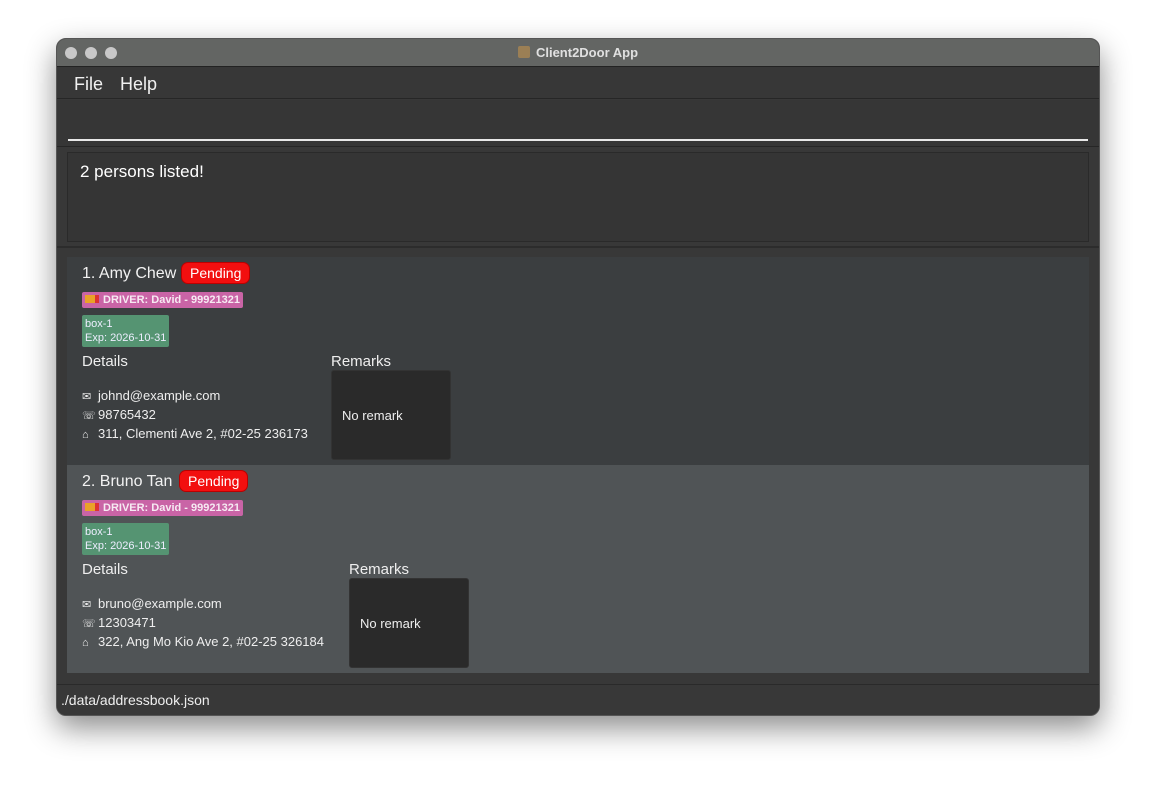 This screenshot has height=790, width=1156. Describe the element at coordinates (135, 700) in the screenshot. I see `save-file-path: ./data/addressbook.json` at that location.